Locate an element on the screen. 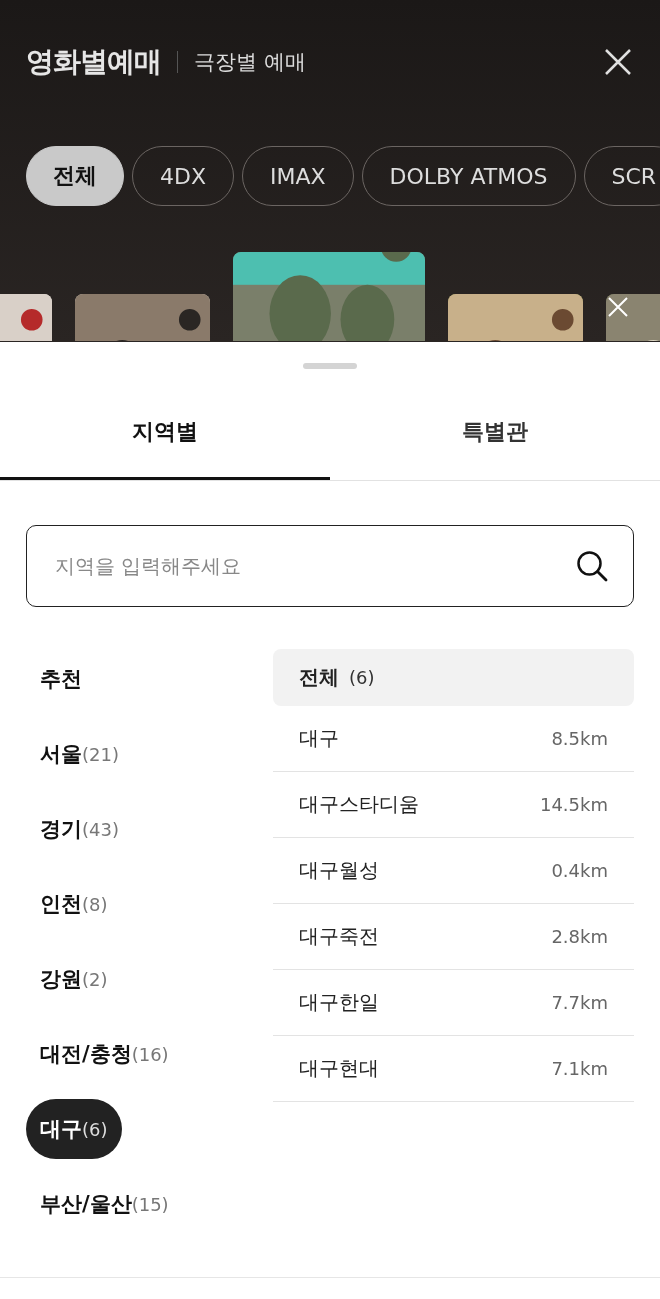  theater-item: 대구 8.5km is located at coordinates (453, 739).